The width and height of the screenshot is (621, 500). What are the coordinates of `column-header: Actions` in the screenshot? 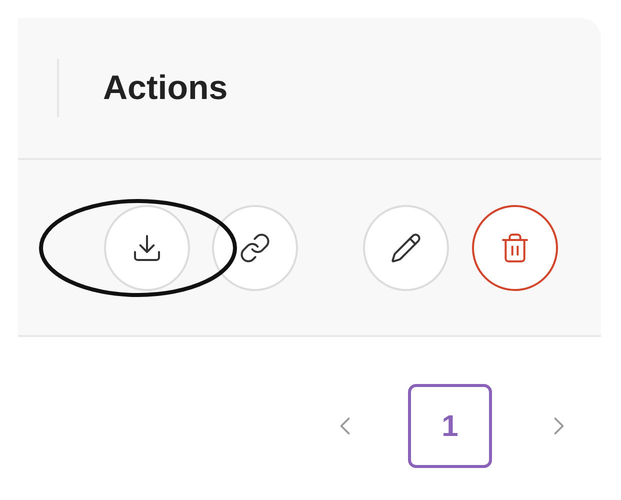 It's located at (165, 88).